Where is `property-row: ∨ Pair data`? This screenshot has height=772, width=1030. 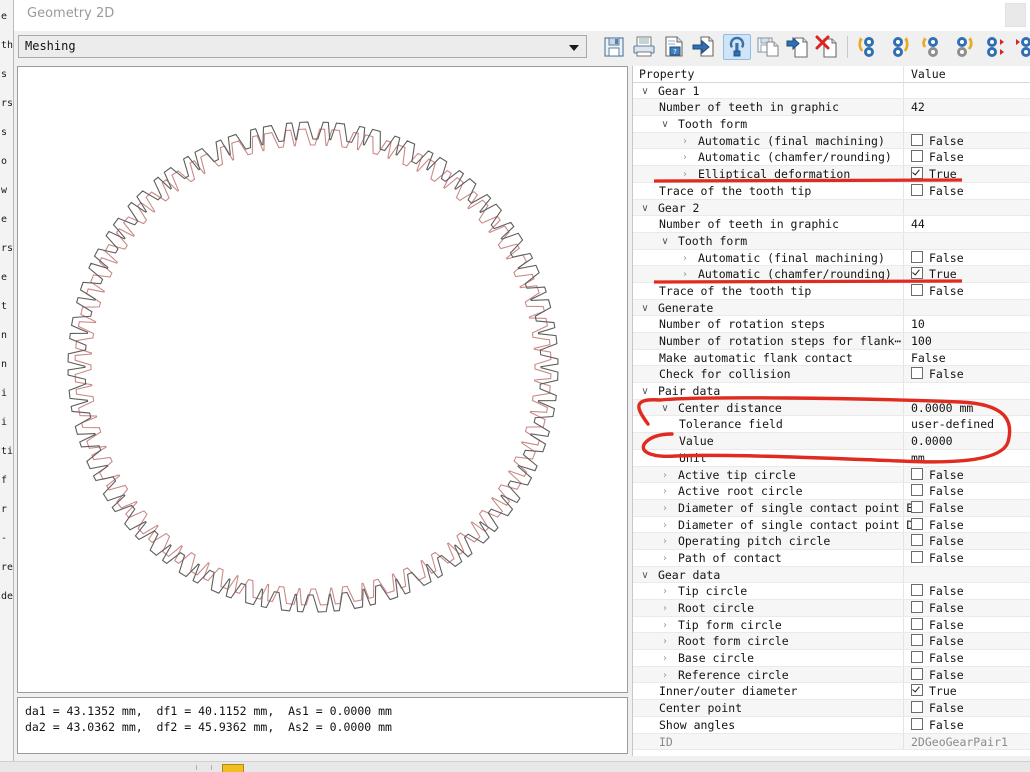 property-row: ∨ Pair data is located at coordinates (831, 391).